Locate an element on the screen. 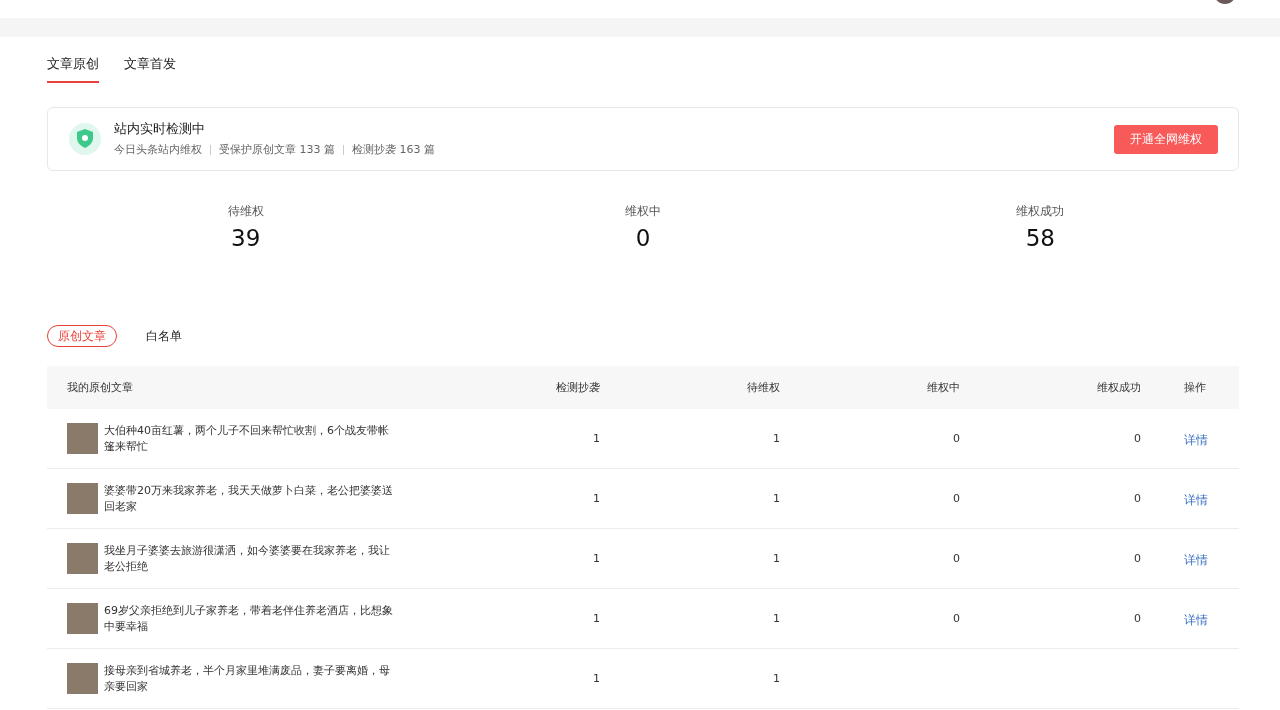  status-title: 站内实时检测中 is located at coordinates (160, 129).